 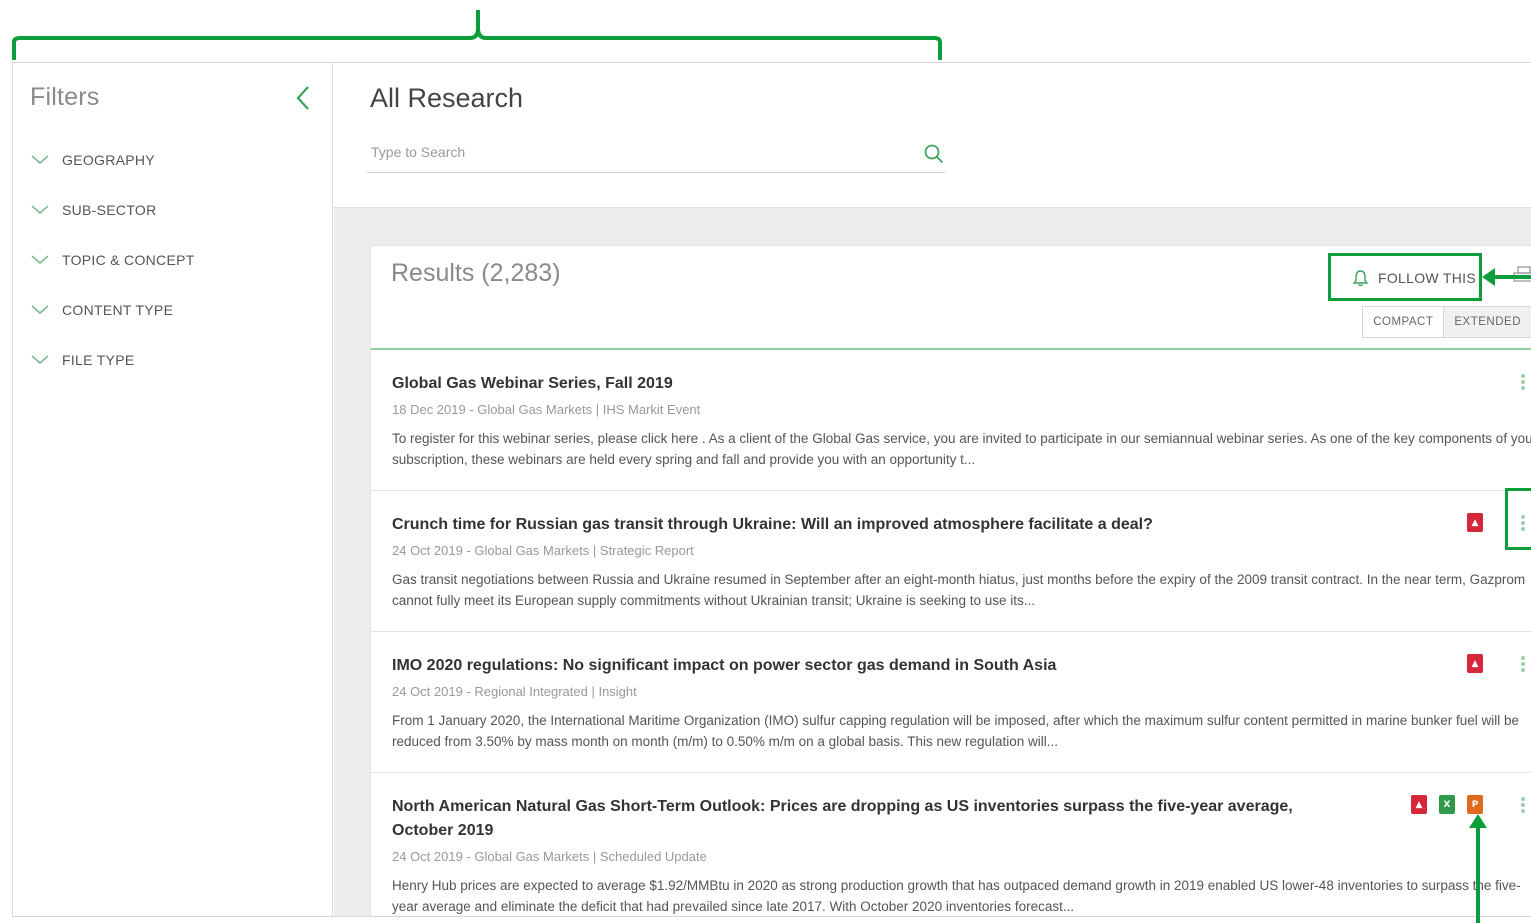 I want to click on filter-sub-sector: SUB-SECTOR, so click(x=112, y=210).